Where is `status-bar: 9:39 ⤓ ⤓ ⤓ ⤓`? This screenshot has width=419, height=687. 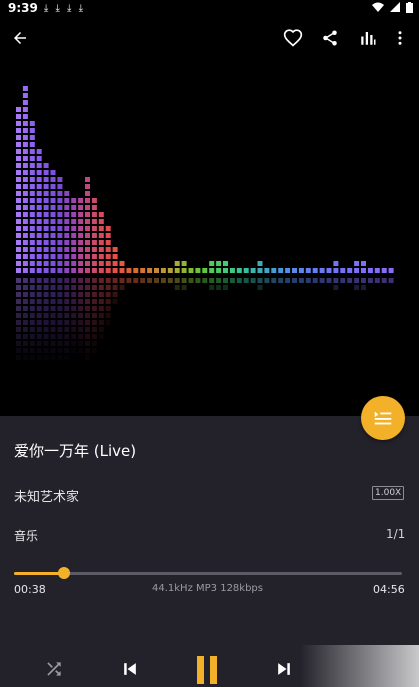
status-bar: 9:39 ⤓ ⤓ ⤓ ⤓ is located at coordinates (209, 8).